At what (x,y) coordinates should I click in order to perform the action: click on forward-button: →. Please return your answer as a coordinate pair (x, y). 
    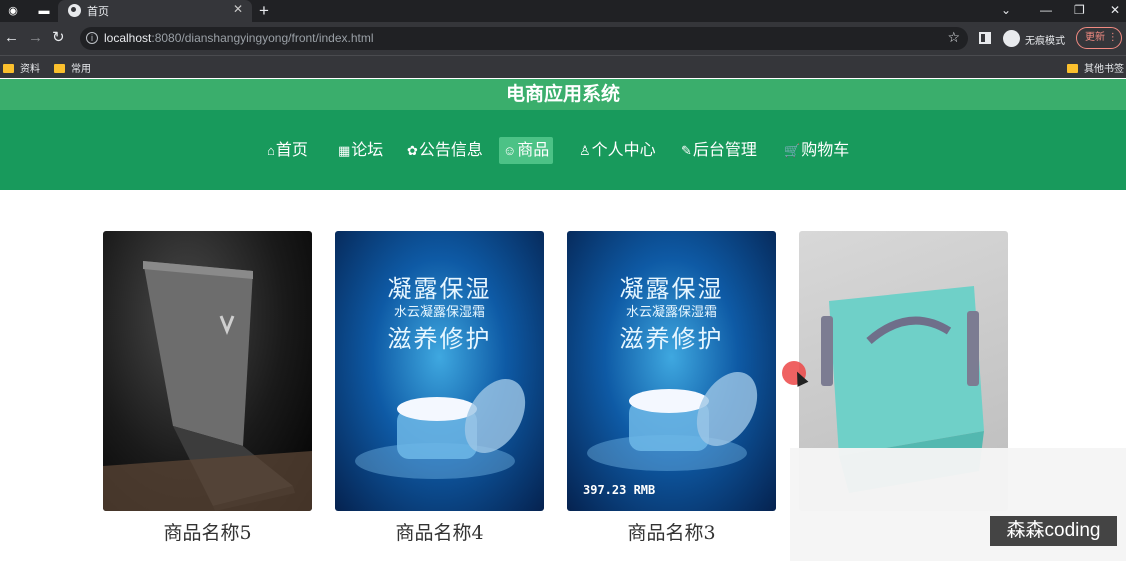
    Looking at the image, I should click on (35, 38).